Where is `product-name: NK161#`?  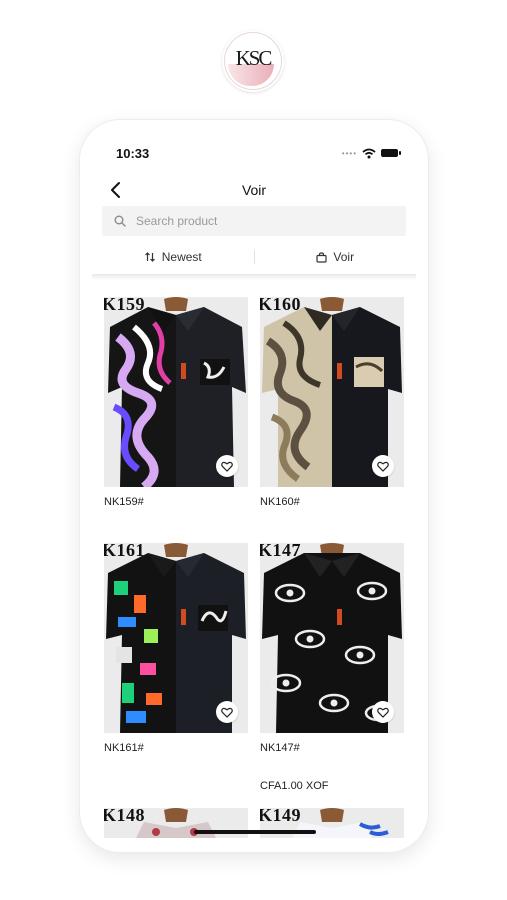
product-name: NK161# is located at coordinates (124, 748).